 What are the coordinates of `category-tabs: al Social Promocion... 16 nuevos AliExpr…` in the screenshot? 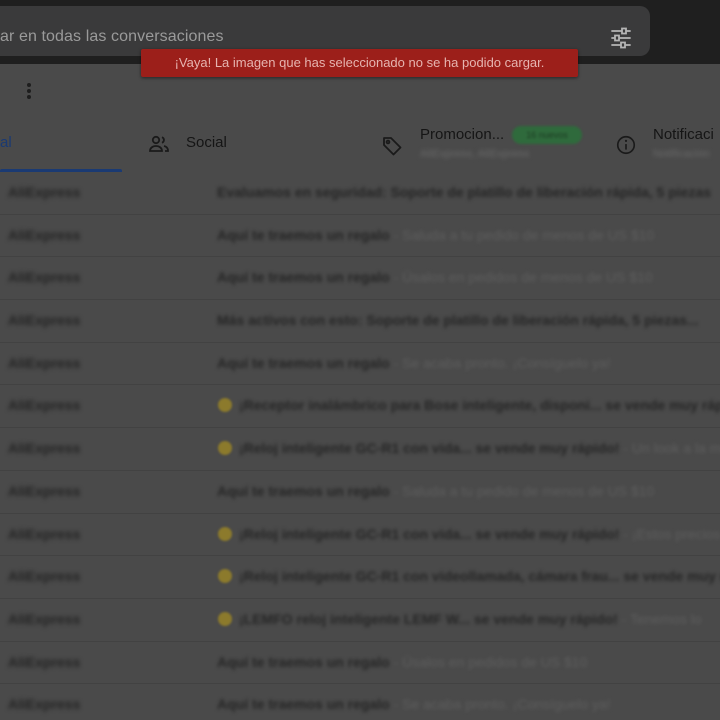 It's located at (360, 146).